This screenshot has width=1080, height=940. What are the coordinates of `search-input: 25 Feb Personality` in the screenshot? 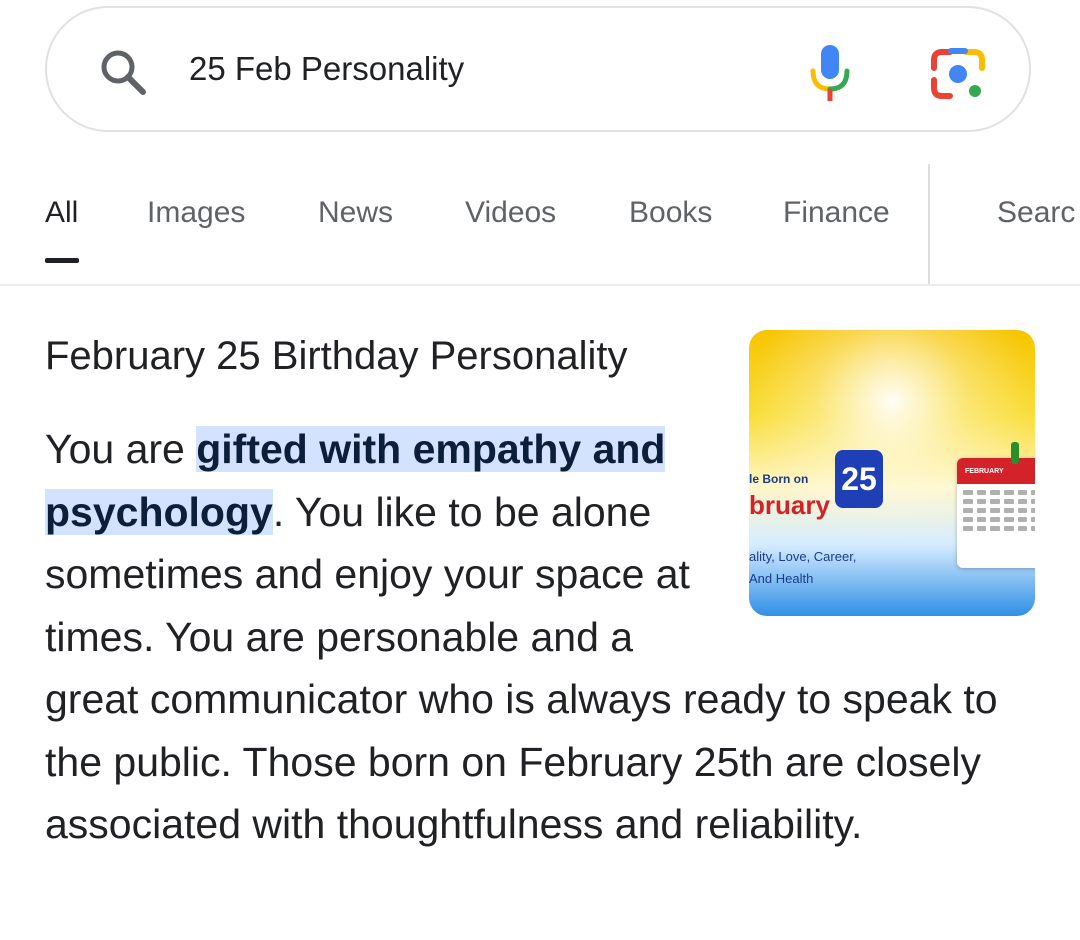 It's located at (326, 69).